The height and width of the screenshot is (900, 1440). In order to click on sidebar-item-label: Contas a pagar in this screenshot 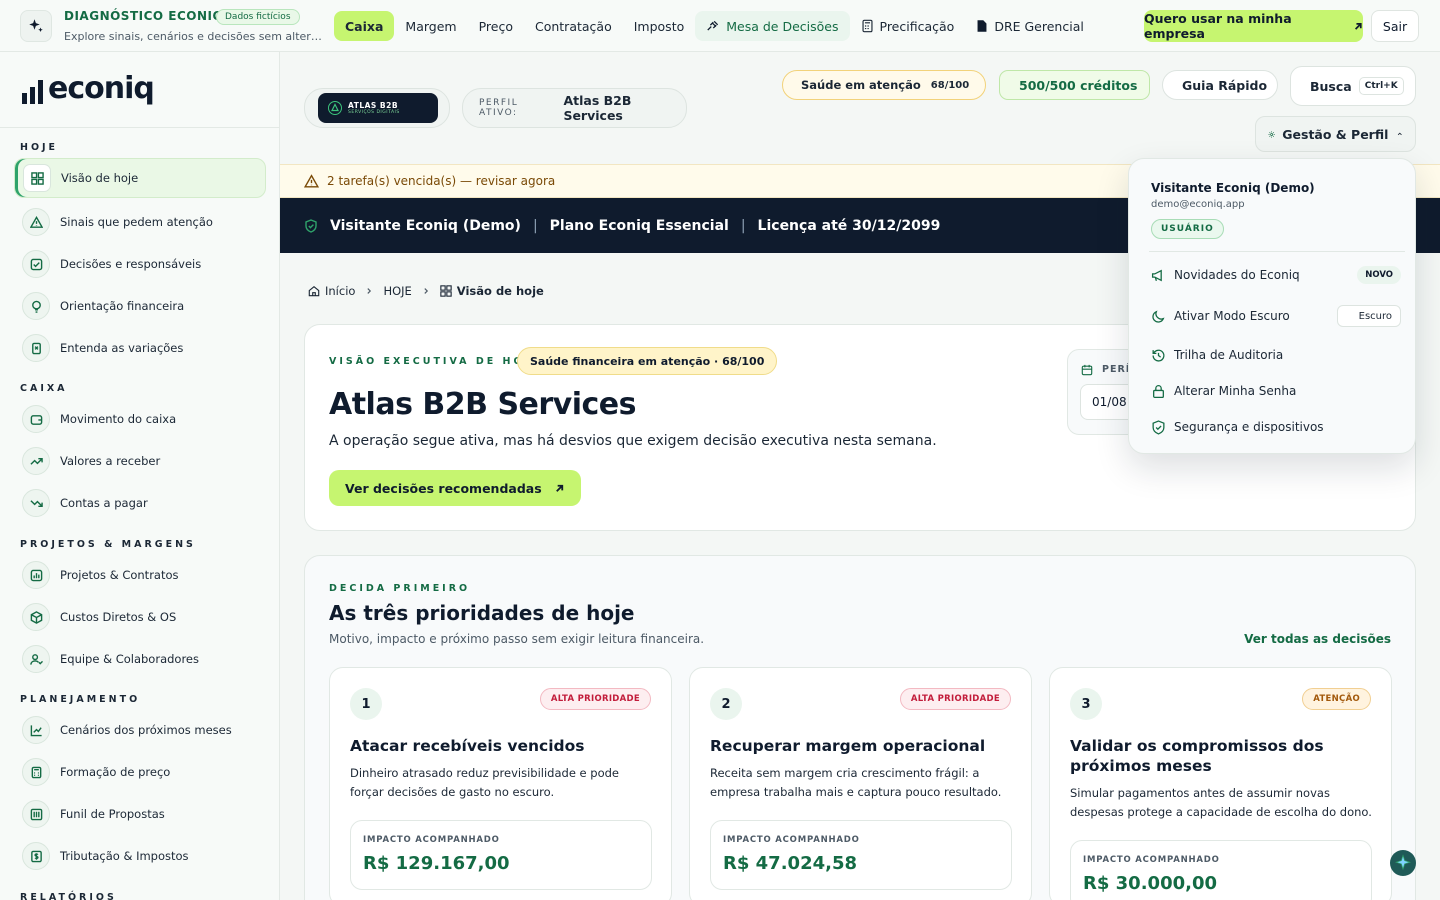, I will do `click(104, 503)`.